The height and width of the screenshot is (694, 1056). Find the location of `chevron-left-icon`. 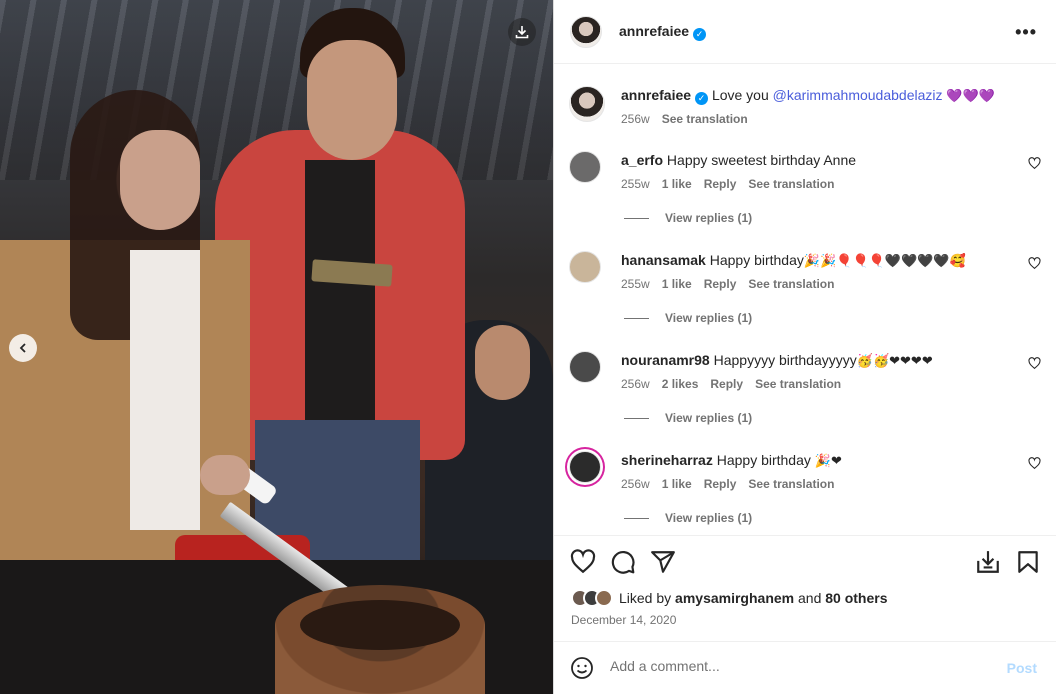

chevron-left-icon is located at coordinates (22, 348).